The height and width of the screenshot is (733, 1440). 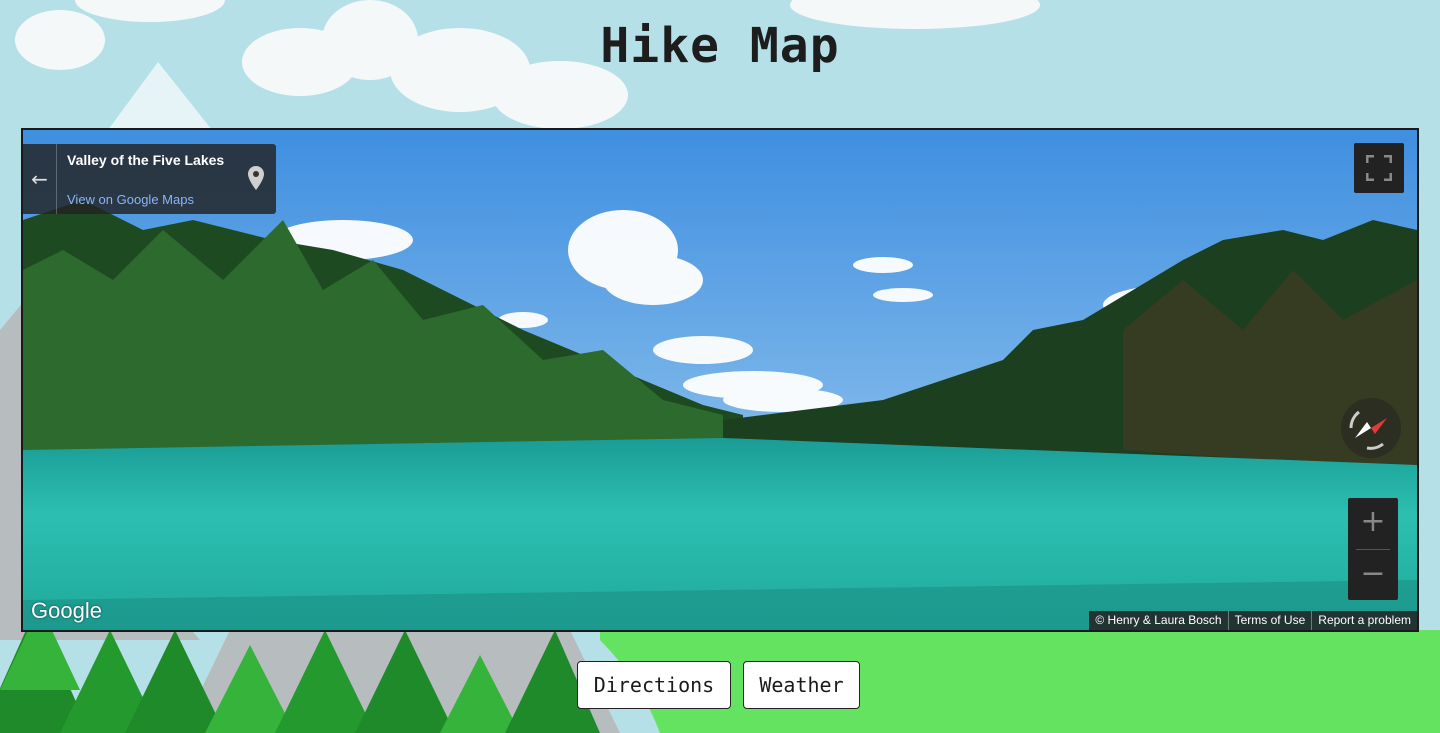 I want to click on view-on-google-maps-link: View on Google Maps, so click(x=130, y=199).